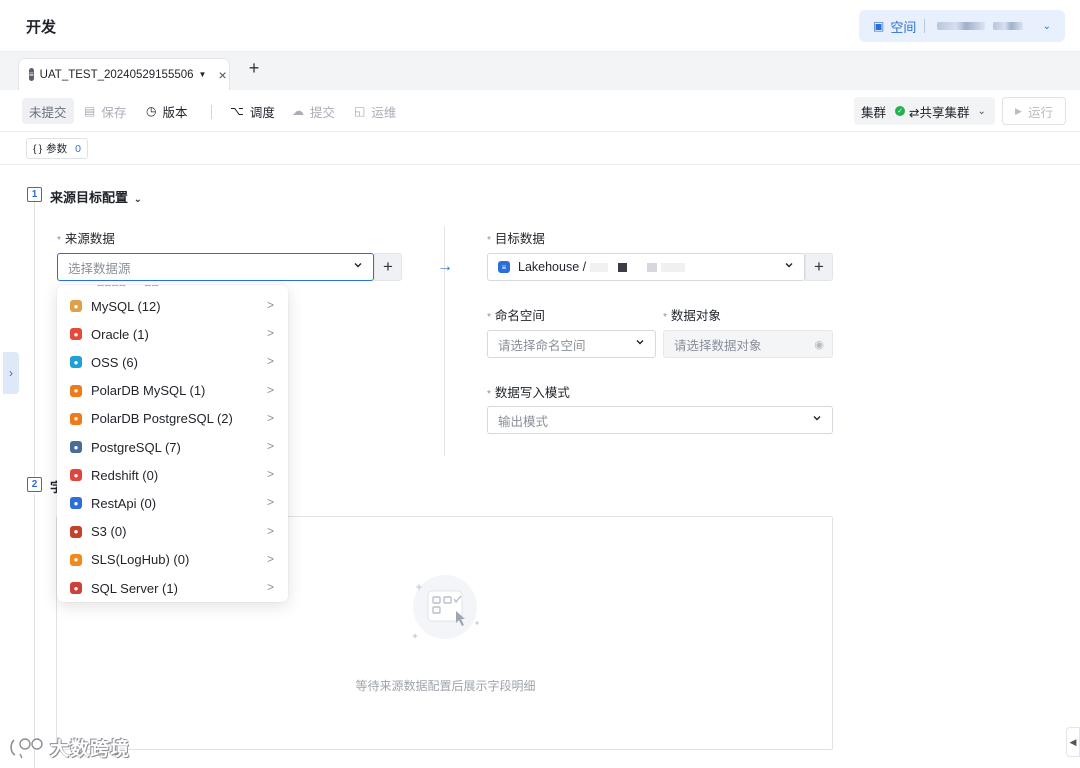  I want to click on add-source-button: +, so click(388, 267).